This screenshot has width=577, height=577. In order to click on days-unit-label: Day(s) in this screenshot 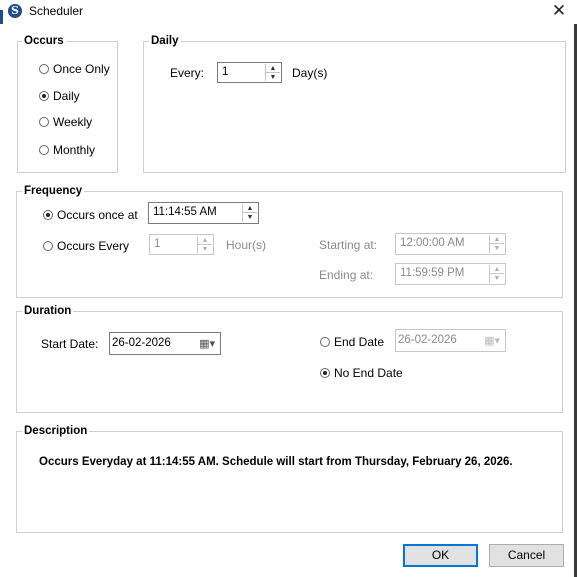, I will do `click(310, 73)`.